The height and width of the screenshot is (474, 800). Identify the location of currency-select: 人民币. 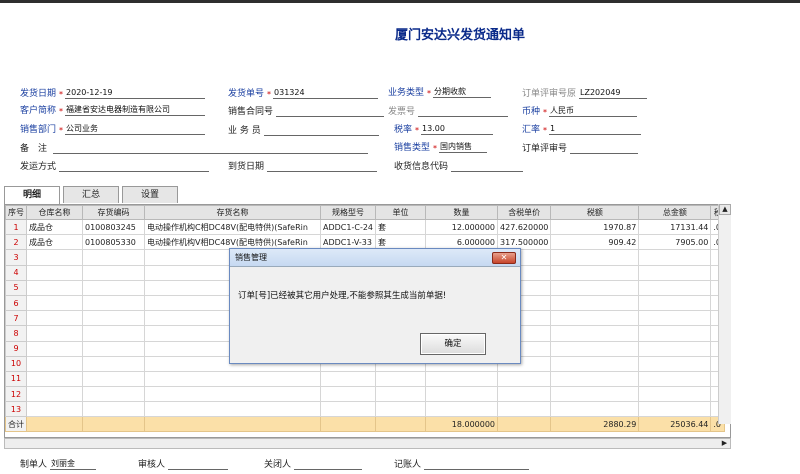
(593, 111).